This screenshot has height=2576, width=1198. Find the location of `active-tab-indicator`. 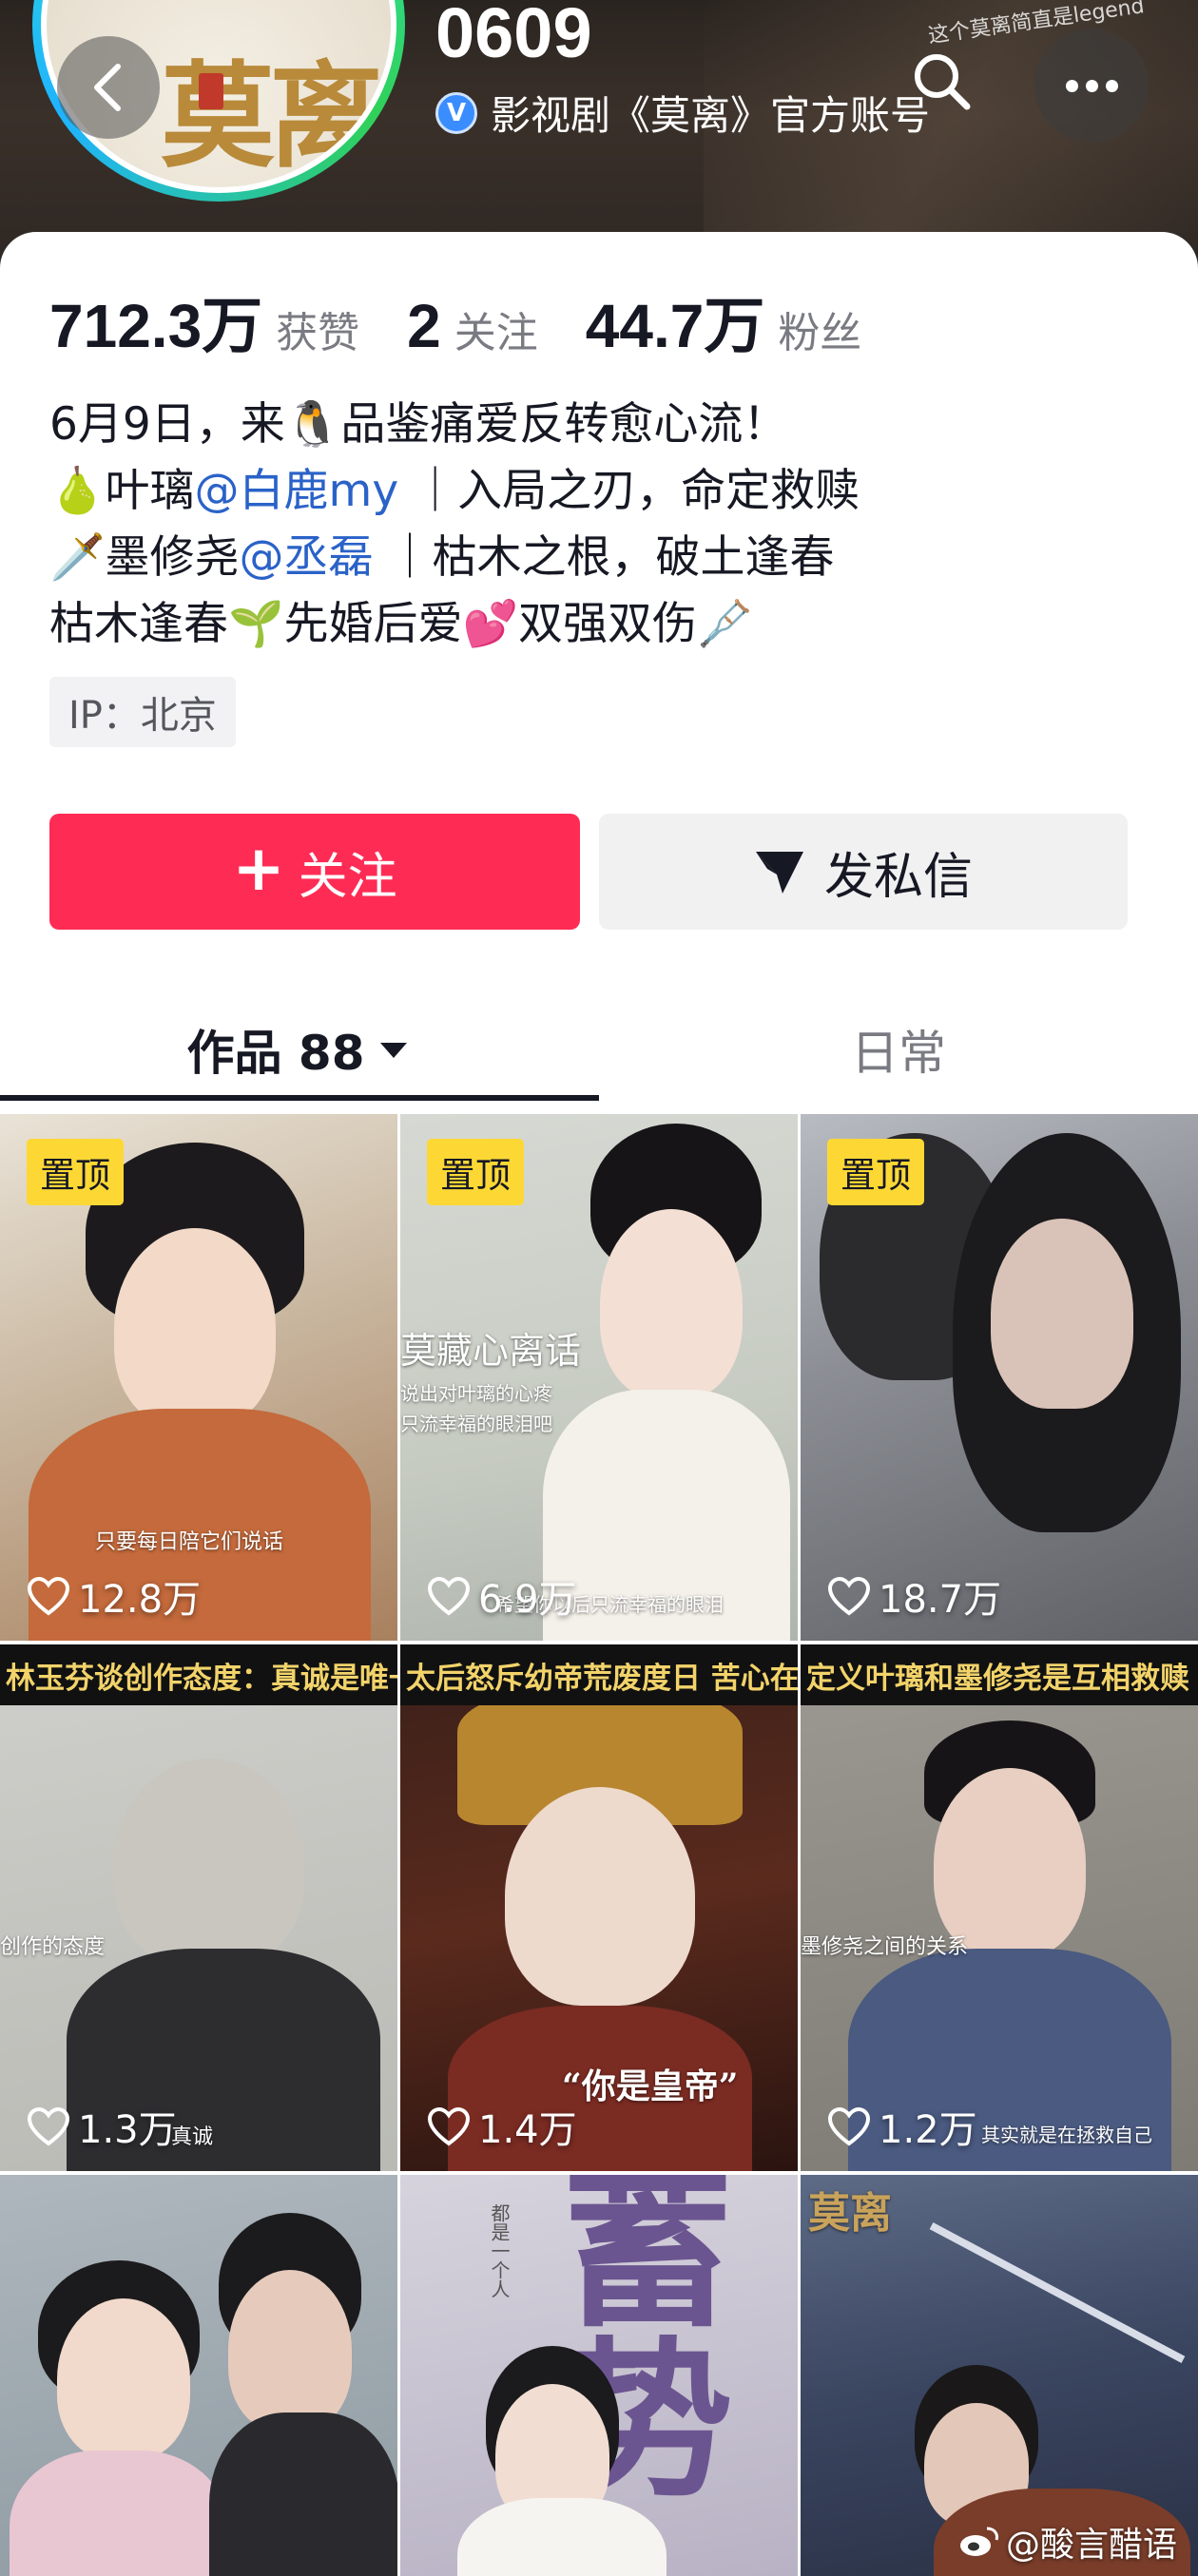

active-tab-indicator is located at coordinates (299, 1098).